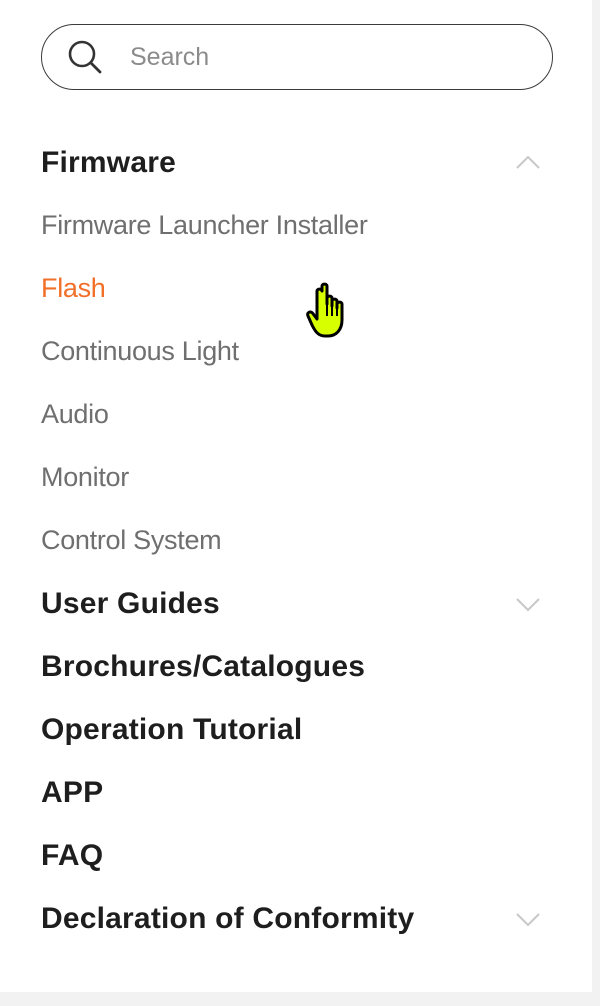 Image resolution: width=600 pixels, height=1006 pixels. I want to click on chevron-up-icon, so click(528, 163).